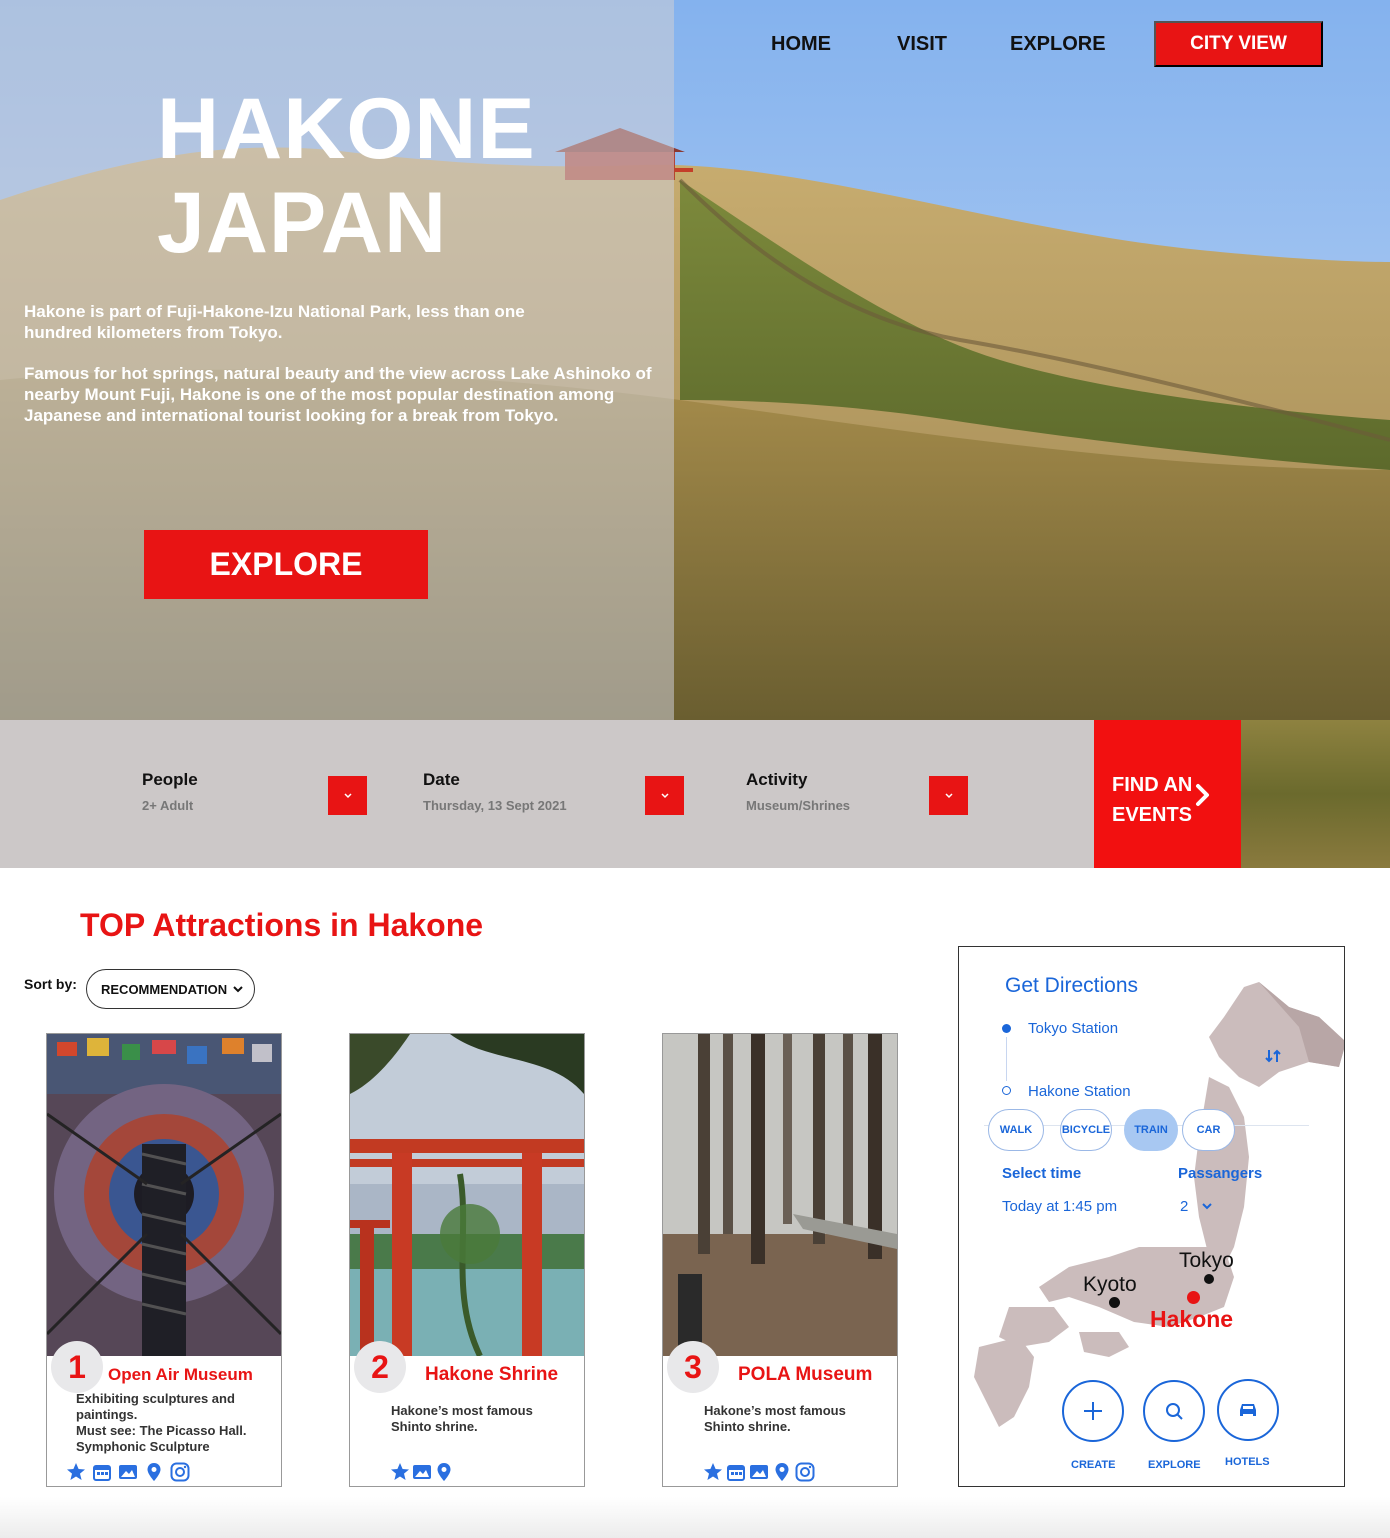  What do you see at coordinates (1006, 1090) in the screenshot?
I see `destination-dot-icon` at bounding box center [1006, 1090].